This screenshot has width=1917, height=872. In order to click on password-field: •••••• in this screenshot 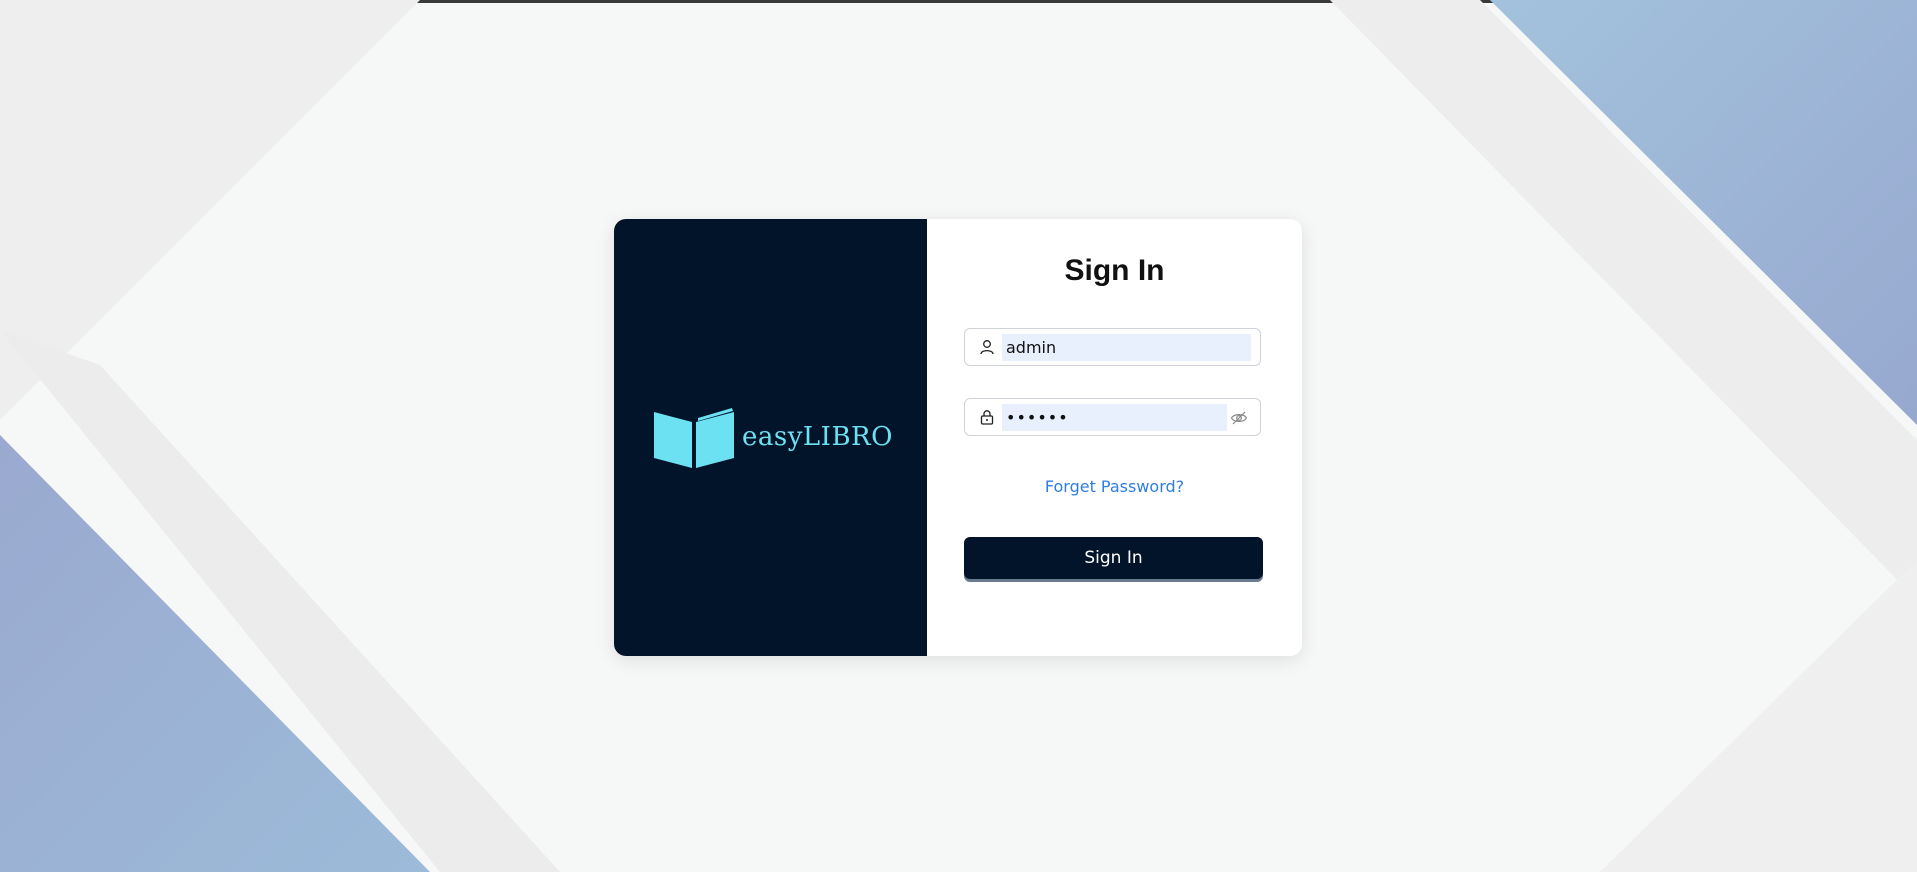, I will do `click(1112, 417)`.